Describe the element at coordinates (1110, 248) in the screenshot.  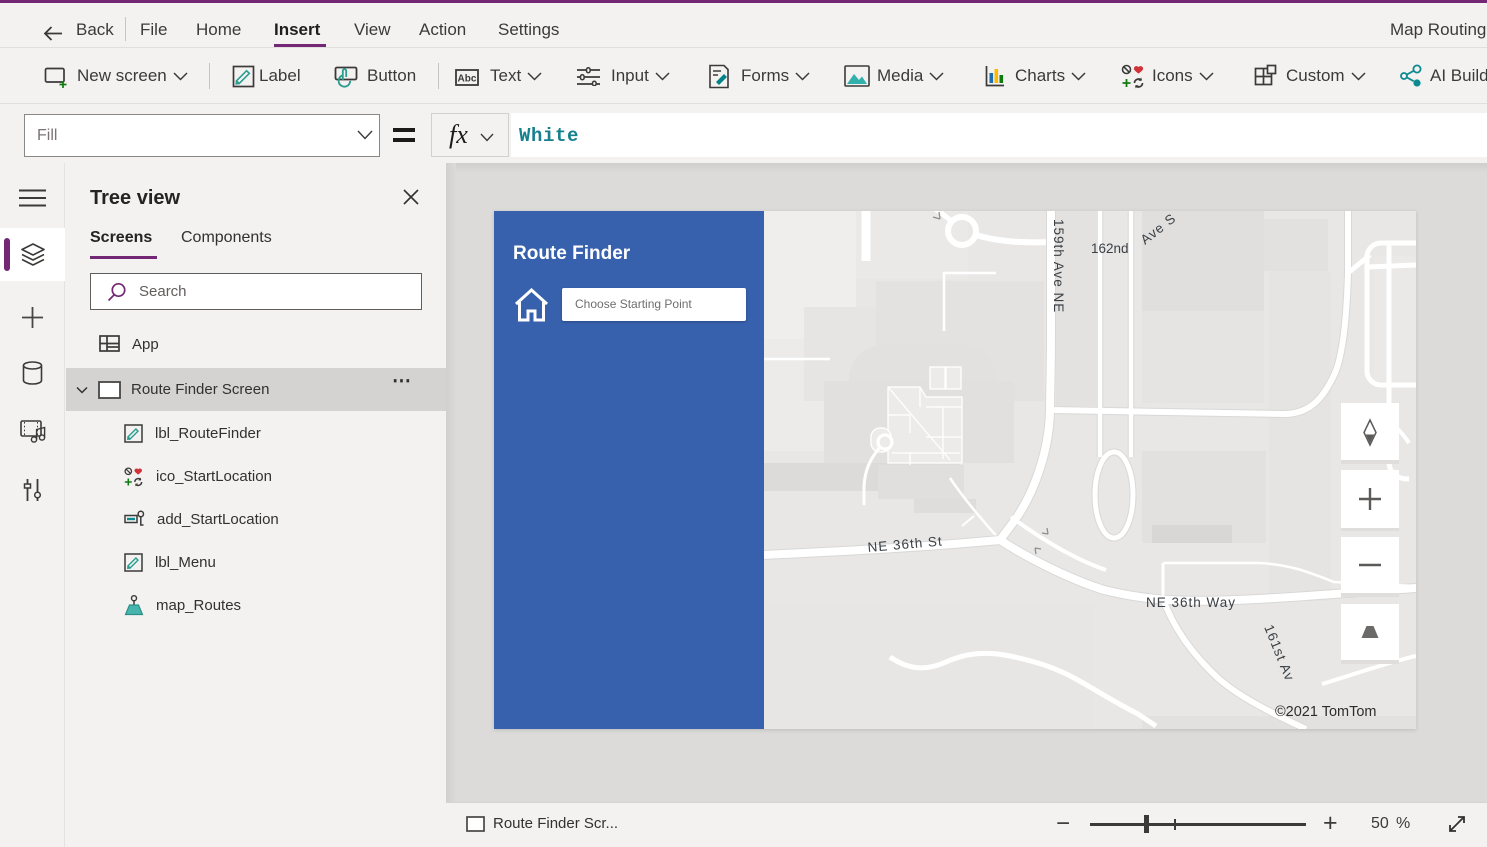
I see `svg-text: 162nd` at that location.